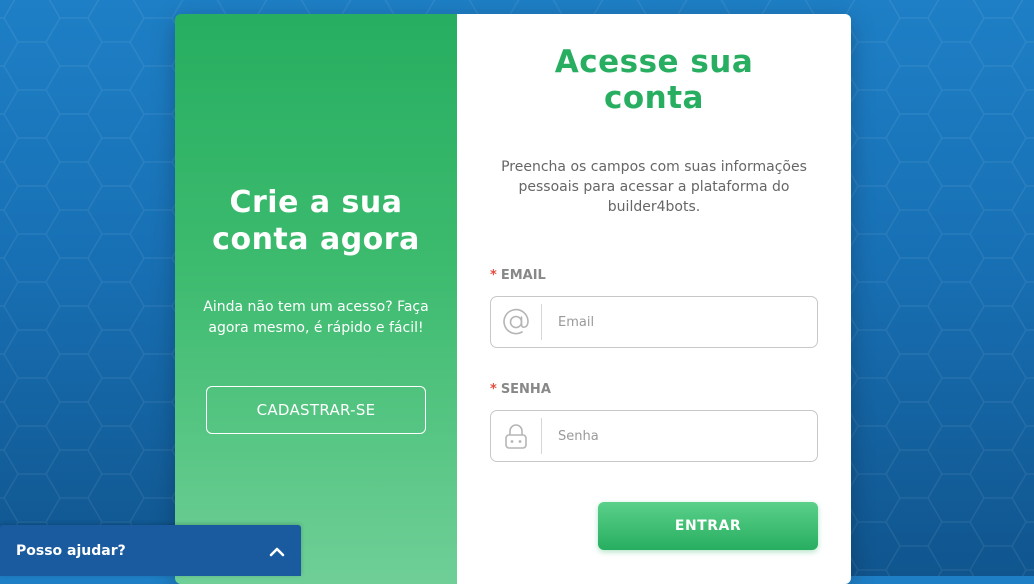  What do you see at coordinates (654, 62) in the screenshot?
I see `login-title-line1: Acesse sua` at bounding box center [654, 62].